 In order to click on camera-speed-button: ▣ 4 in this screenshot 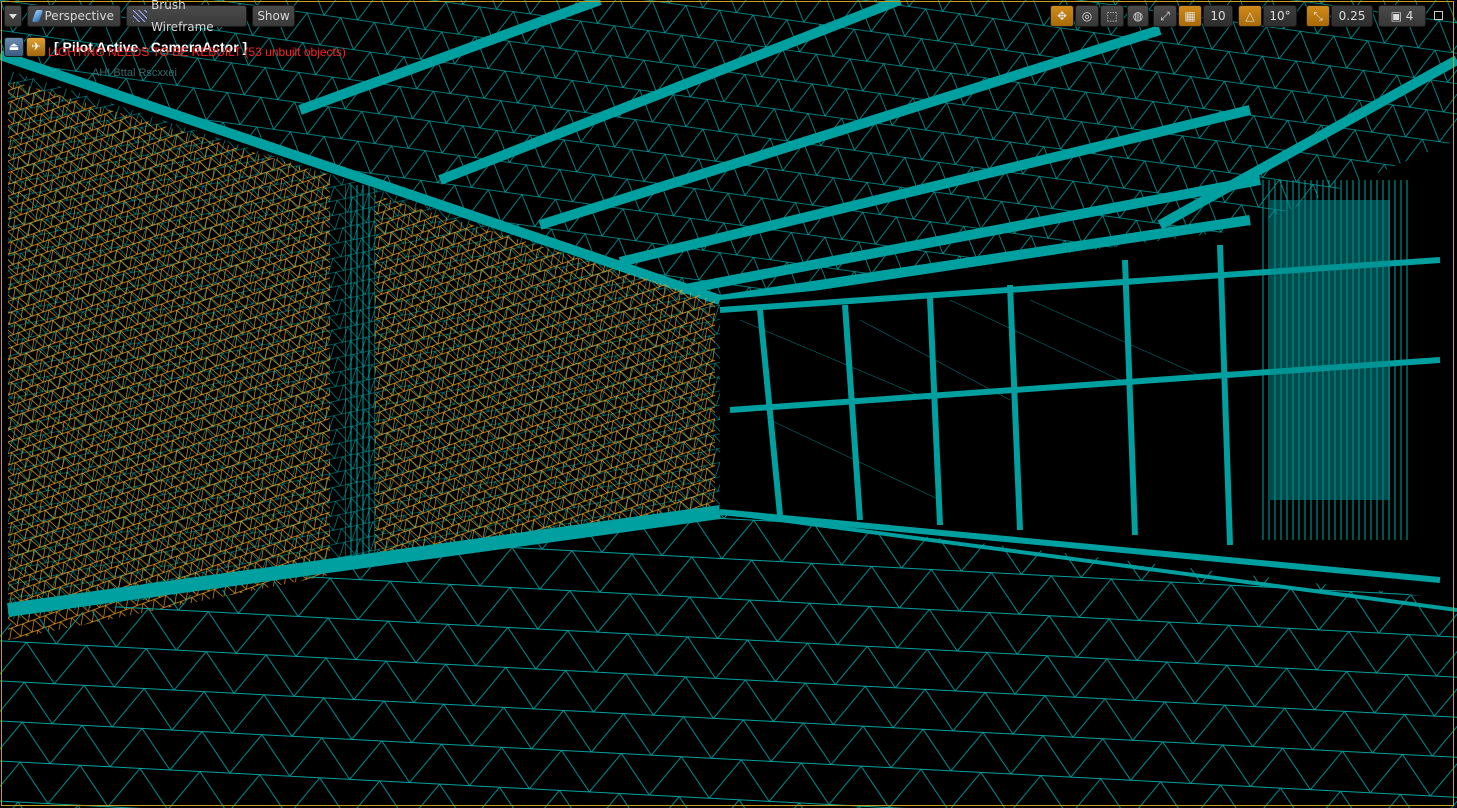, I will do `click(1402, 16)`.